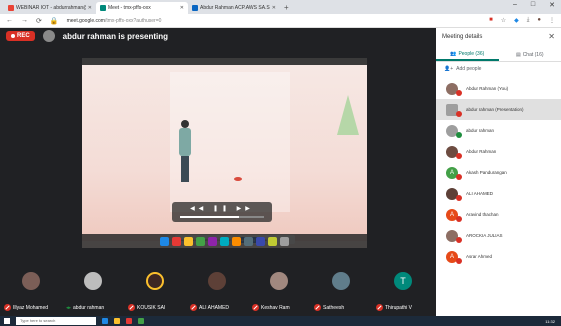 The image size is (561, 326). I want to click on chat-icon: ▤, so click(518, 54).